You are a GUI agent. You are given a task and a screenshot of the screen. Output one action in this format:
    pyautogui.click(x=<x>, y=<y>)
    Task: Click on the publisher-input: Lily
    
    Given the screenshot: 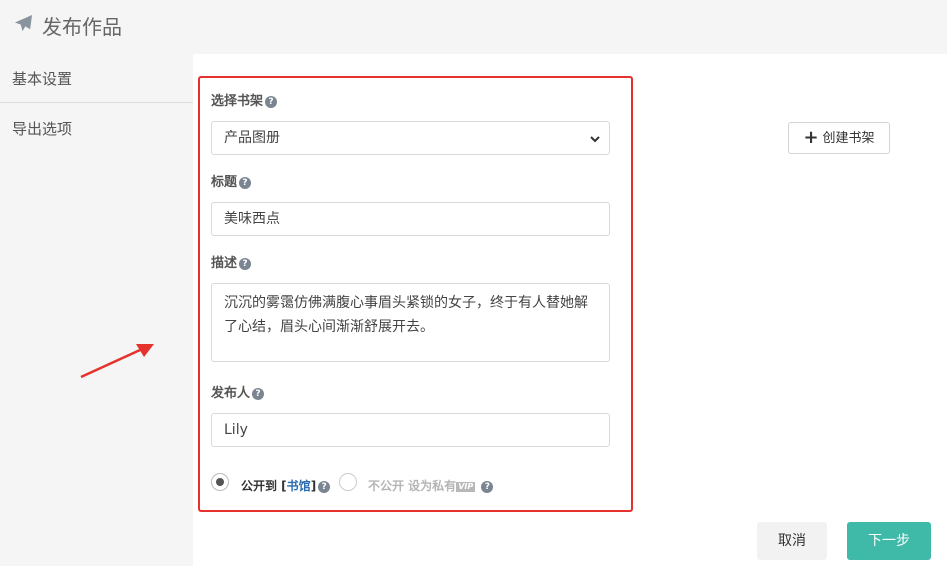 What is the action you would take?
    pyautogui.click(x=410, y=430)
    